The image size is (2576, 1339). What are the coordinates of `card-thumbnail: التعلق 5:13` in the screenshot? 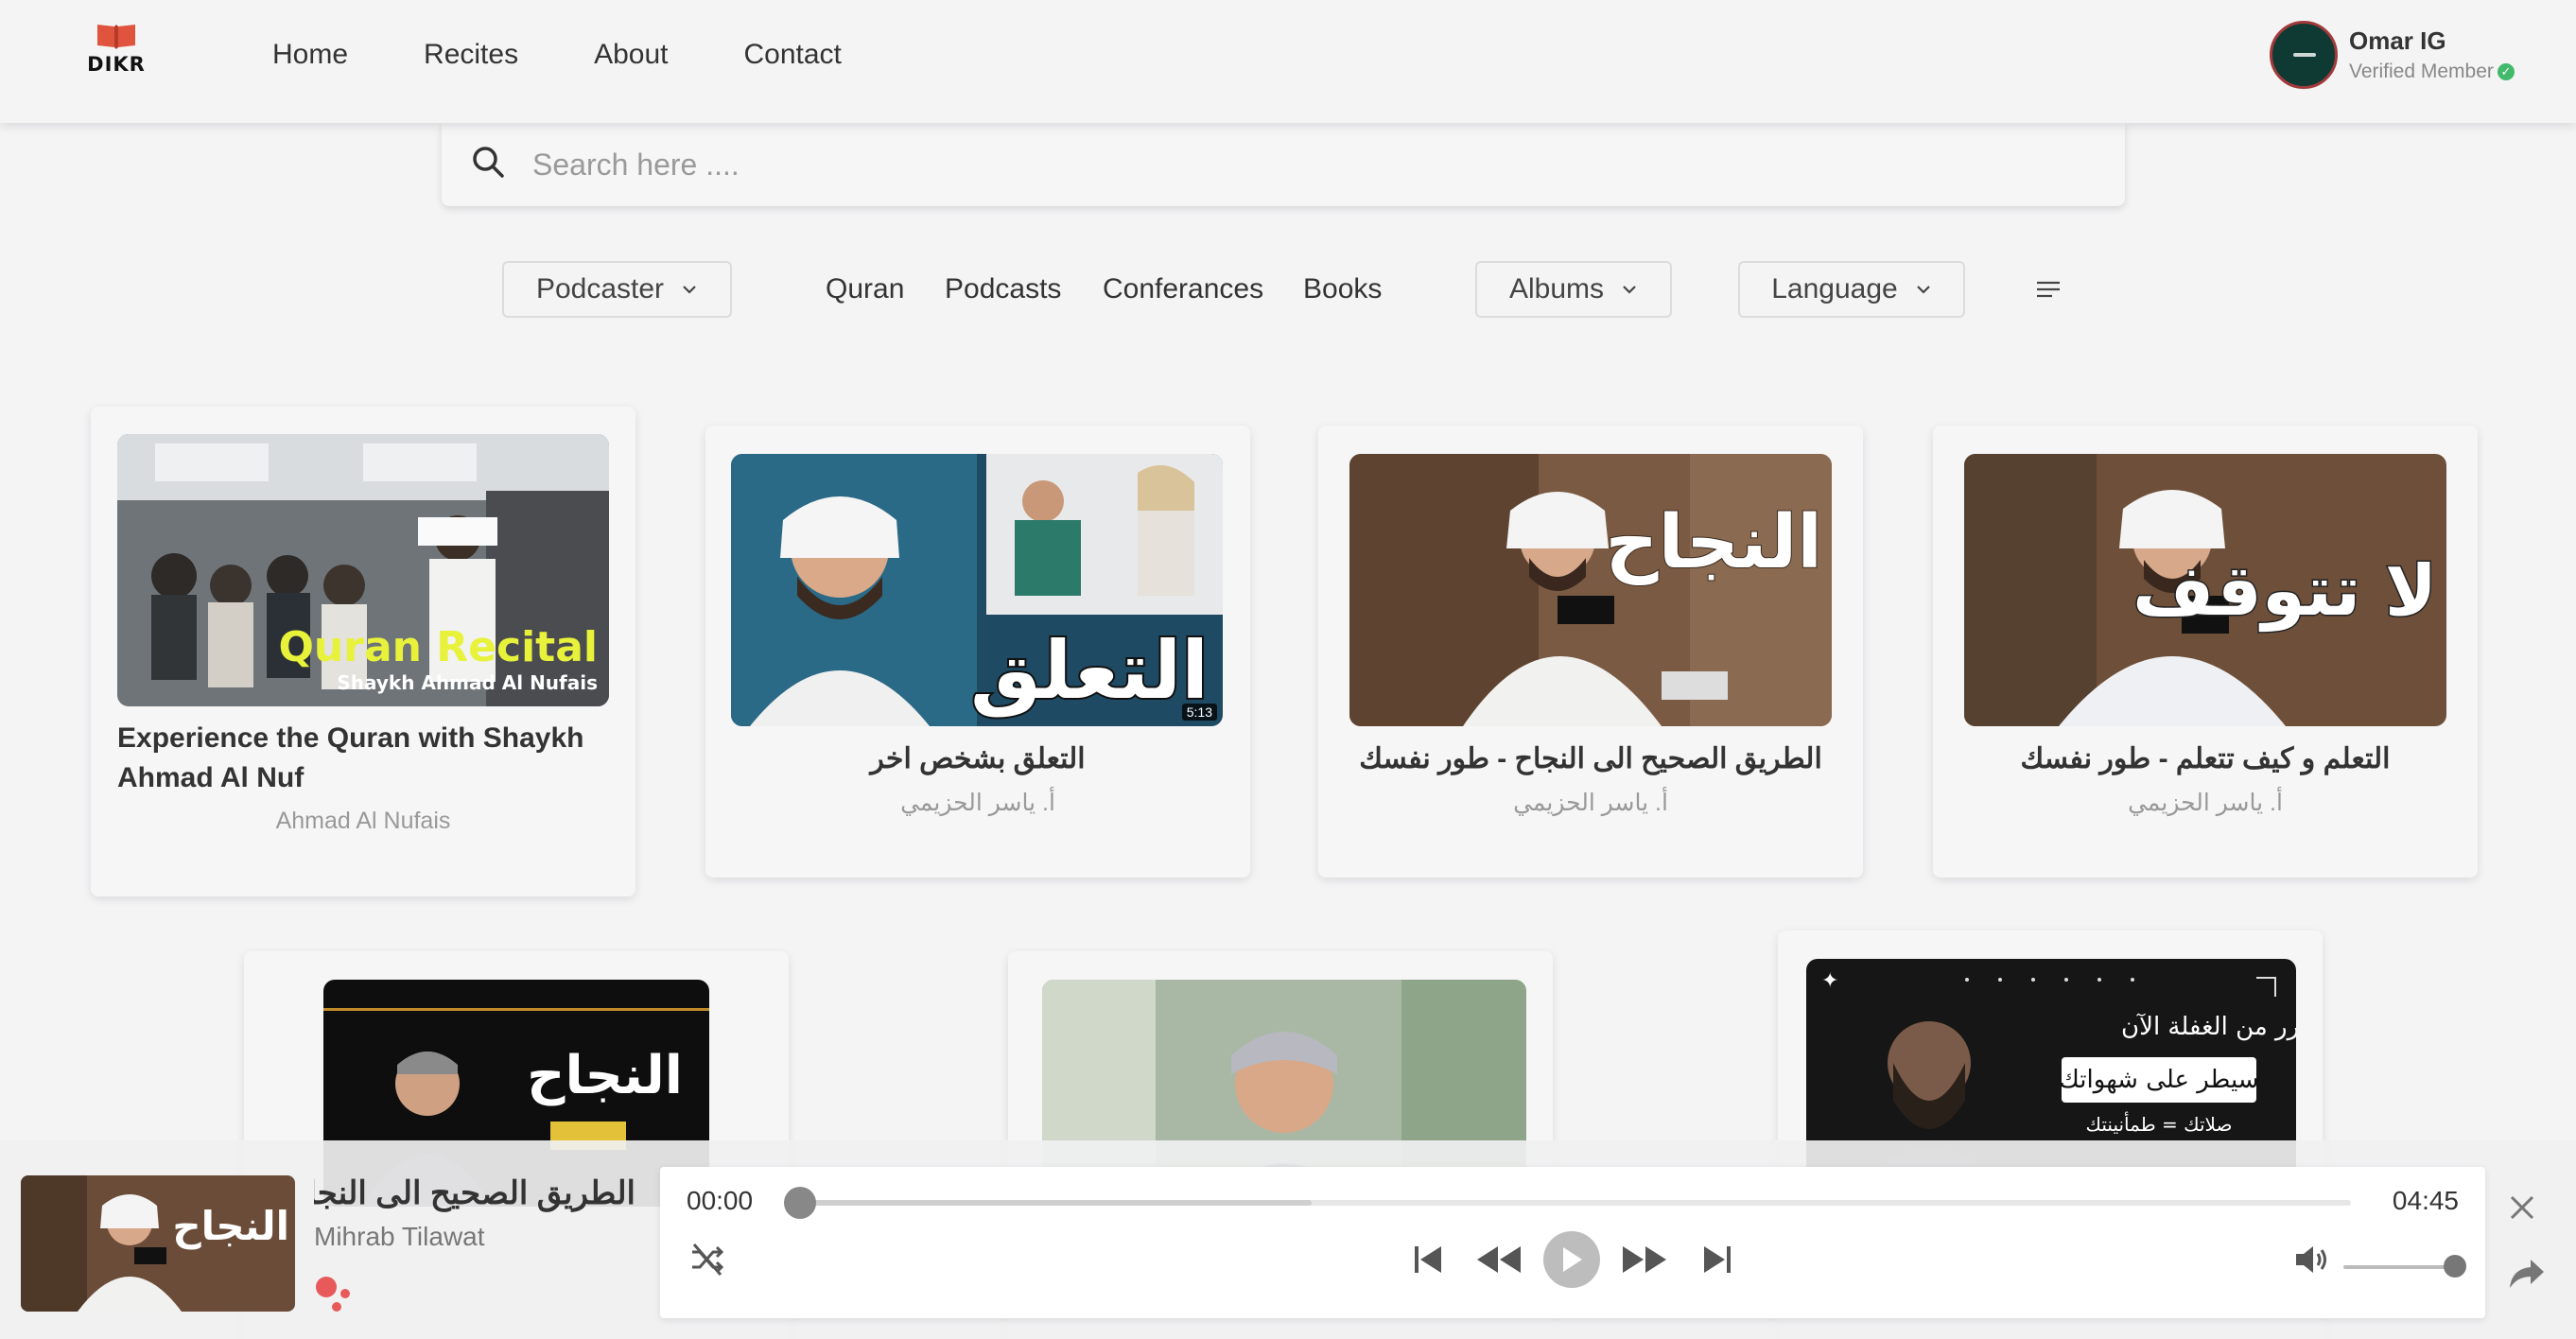 It's located at (977, 590).